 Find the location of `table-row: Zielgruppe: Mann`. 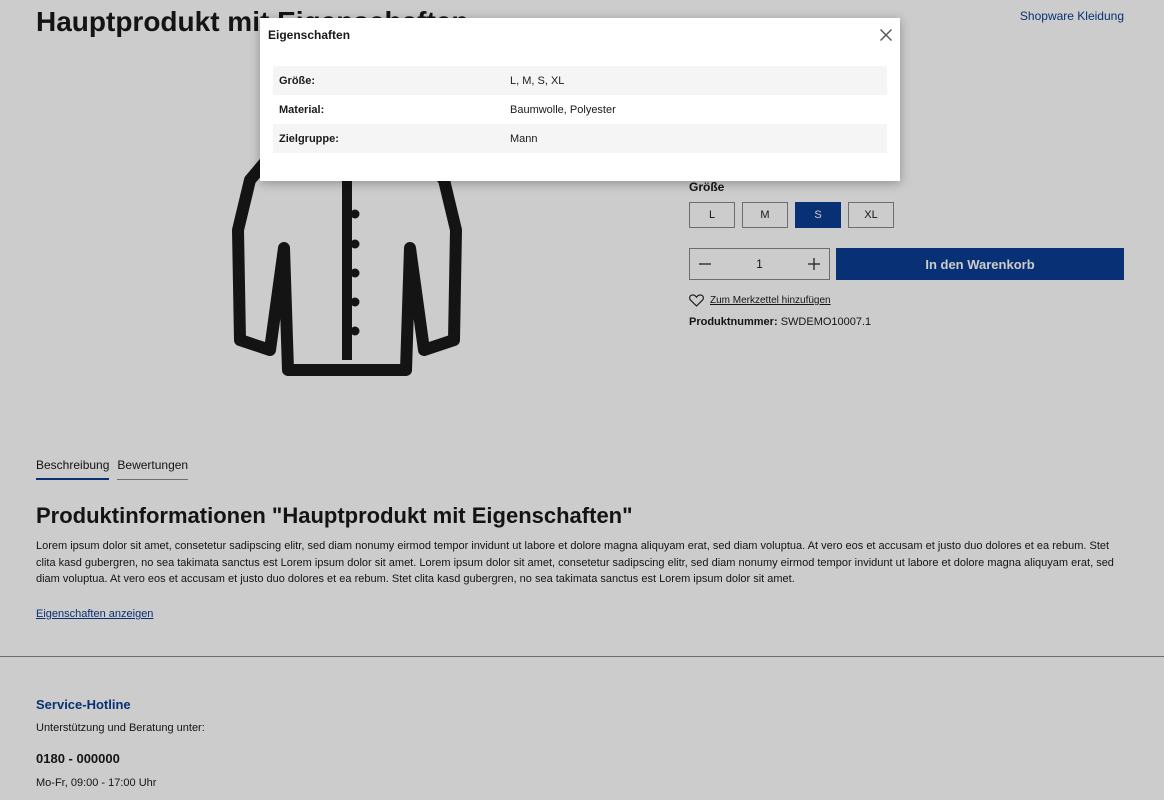

table-row: Zielgruppe: Mann is located at coordinates (580, 138).